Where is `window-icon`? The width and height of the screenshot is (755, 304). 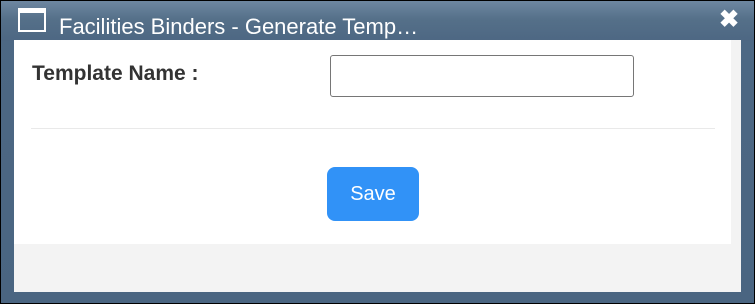 window-icon is located at coordinates (32, 20).